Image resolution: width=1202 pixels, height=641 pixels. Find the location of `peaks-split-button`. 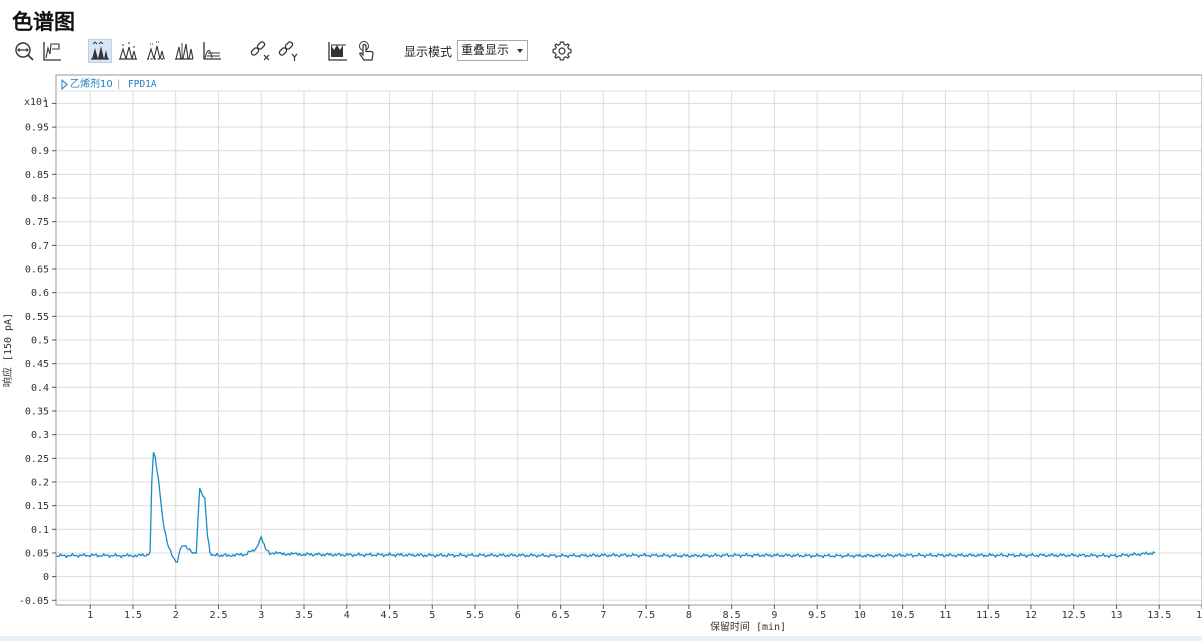

peaks-split-button is located at coordinates (184, 51).